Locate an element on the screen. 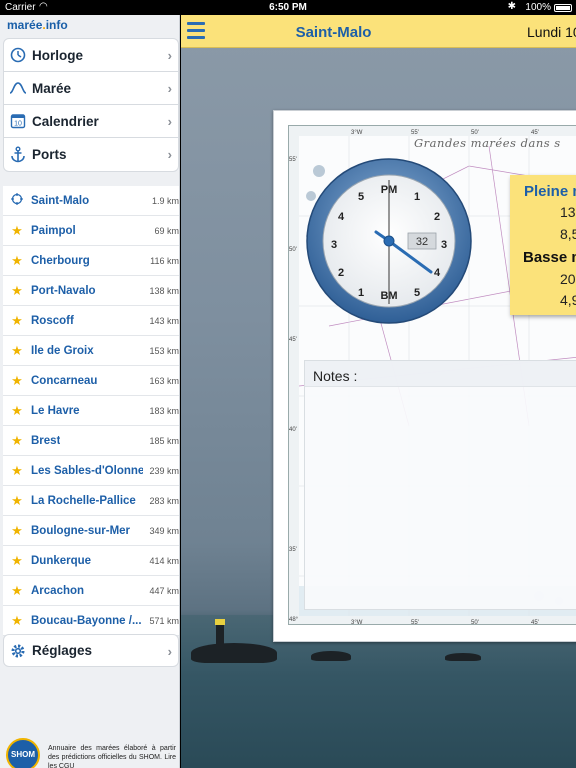  tide-clock: PM BM 1 2 3 4 5 5 4 3 2 1 32 is located at coordinates (389, 241).